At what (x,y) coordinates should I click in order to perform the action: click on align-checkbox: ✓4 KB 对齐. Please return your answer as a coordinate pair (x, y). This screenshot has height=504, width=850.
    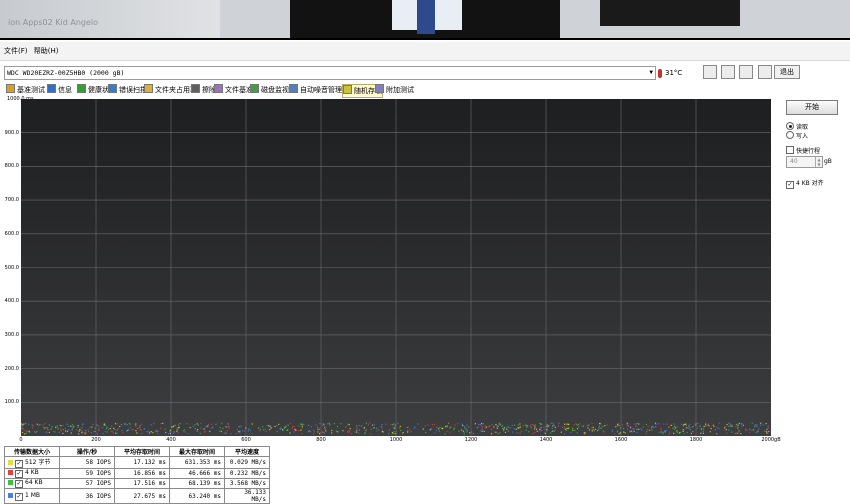
    Looking at the image, I should click on (805, 184).